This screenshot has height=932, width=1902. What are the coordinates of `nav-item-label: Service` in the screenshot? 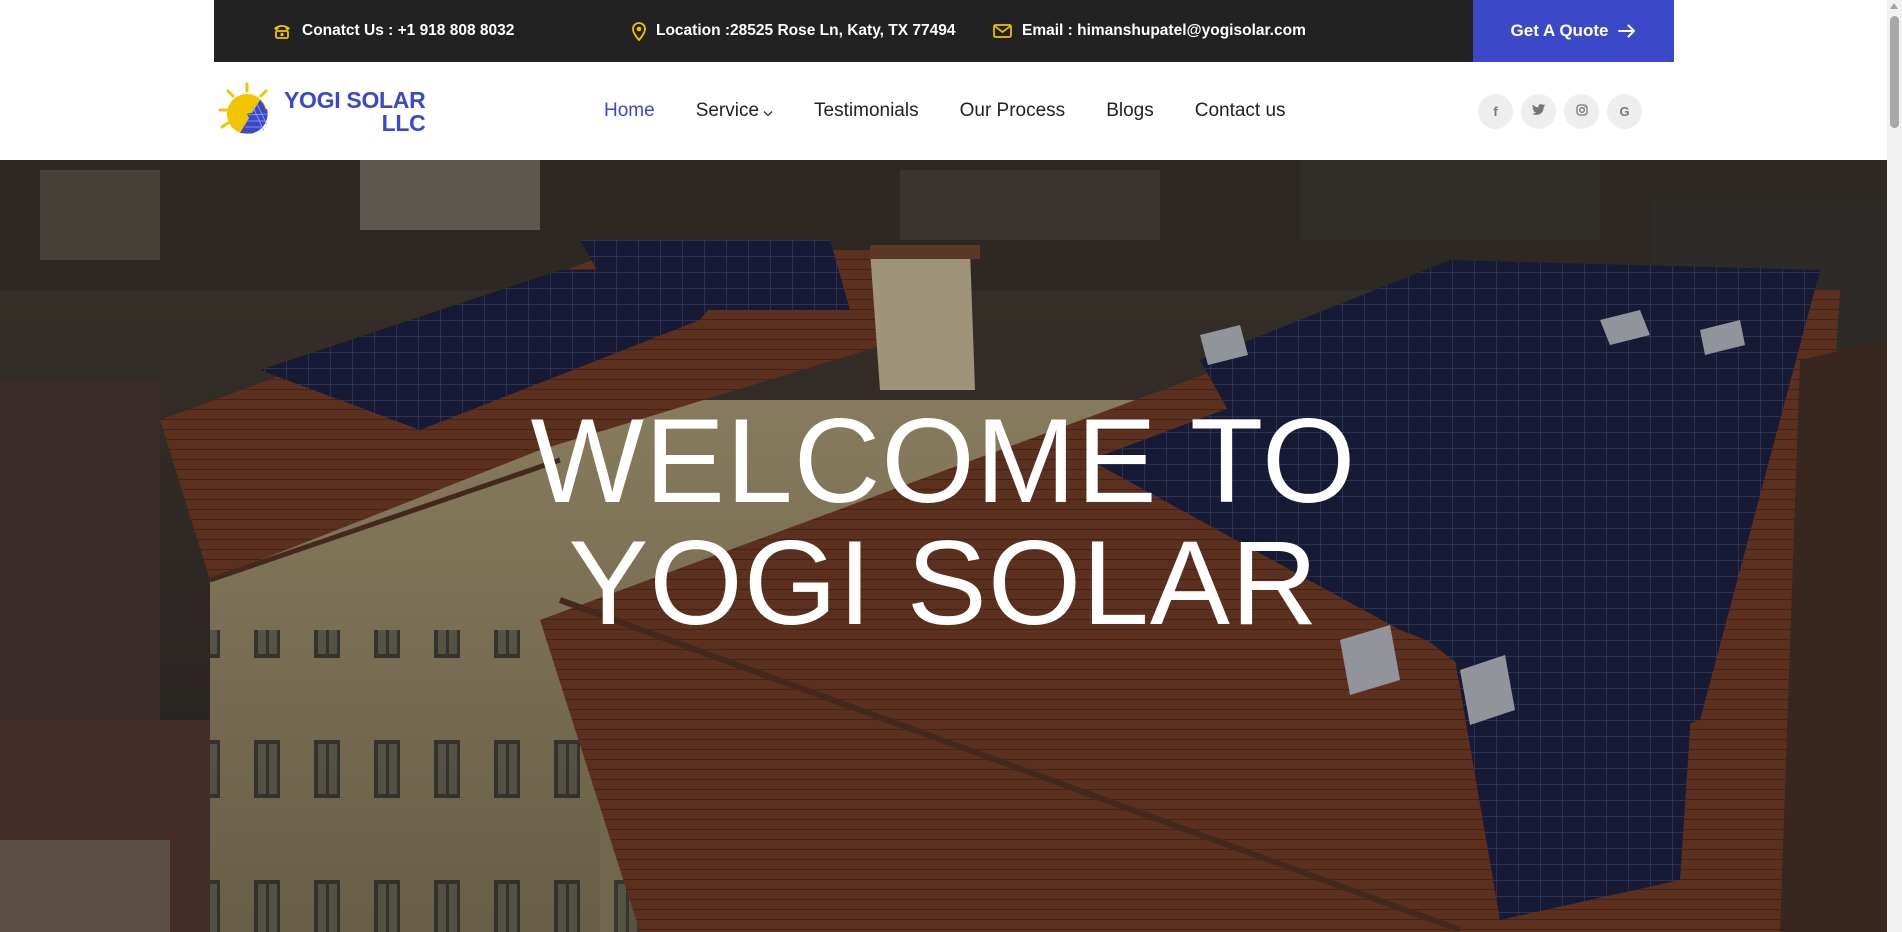 It's located at (727, 110).